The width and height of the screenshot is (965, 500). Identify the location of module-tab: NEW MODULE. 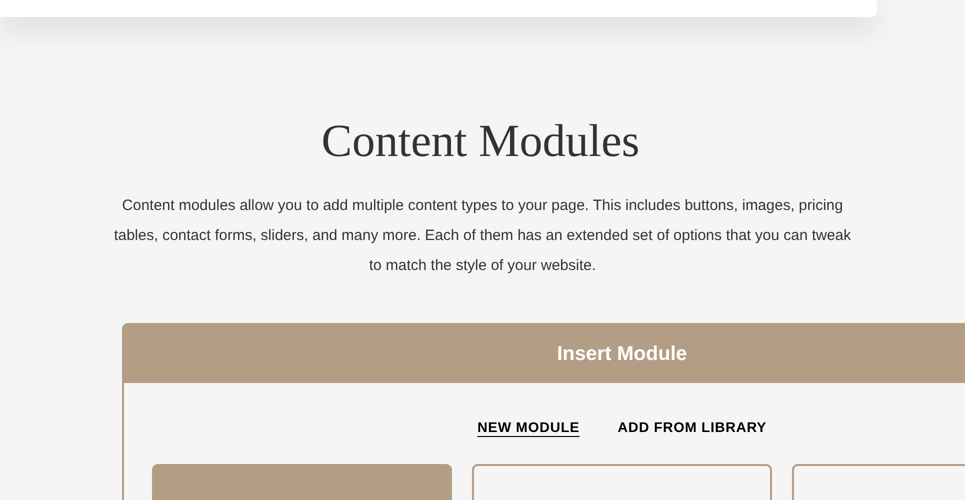
(528, 427).